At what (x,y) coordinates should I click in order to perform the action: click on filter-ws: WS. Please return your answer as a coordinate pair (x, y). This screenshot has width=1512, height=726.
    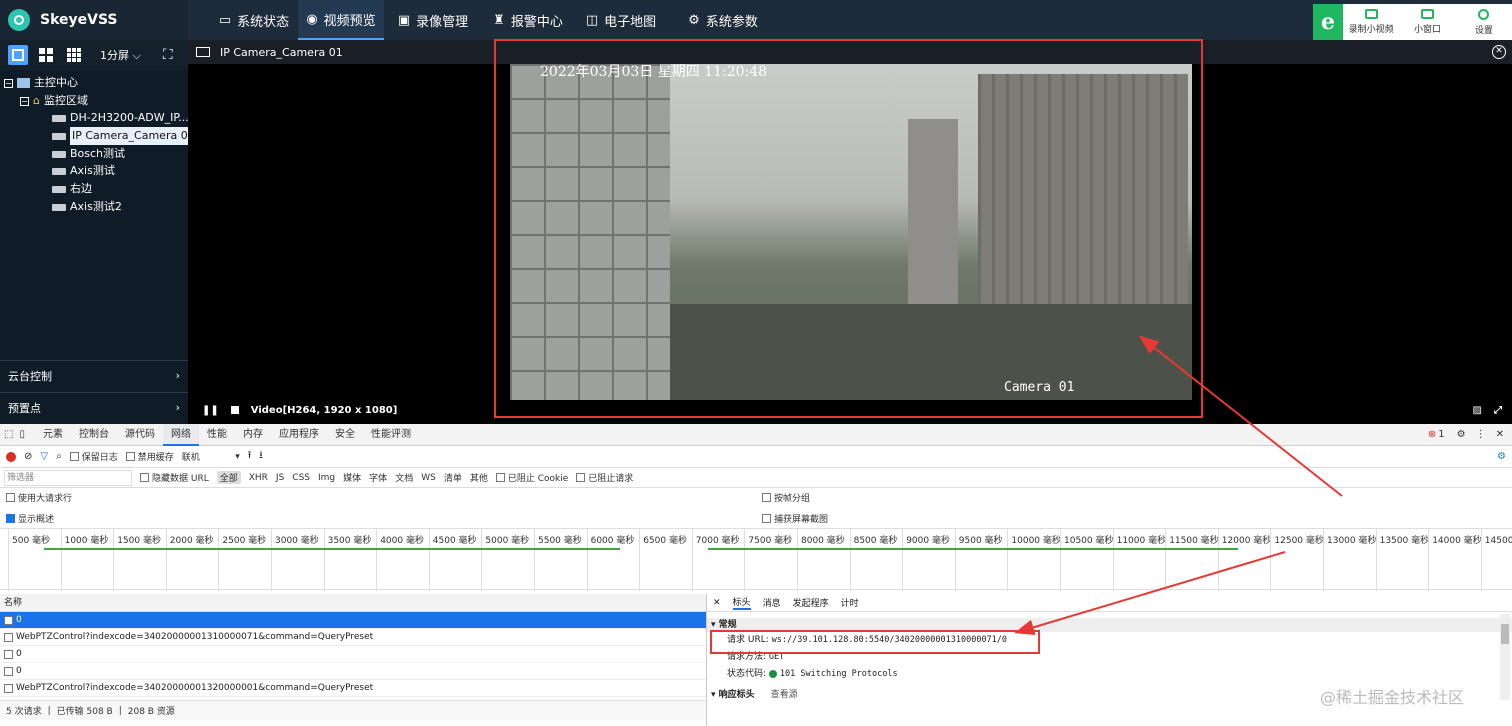
    Looking at the image, I should click on (428, 478).